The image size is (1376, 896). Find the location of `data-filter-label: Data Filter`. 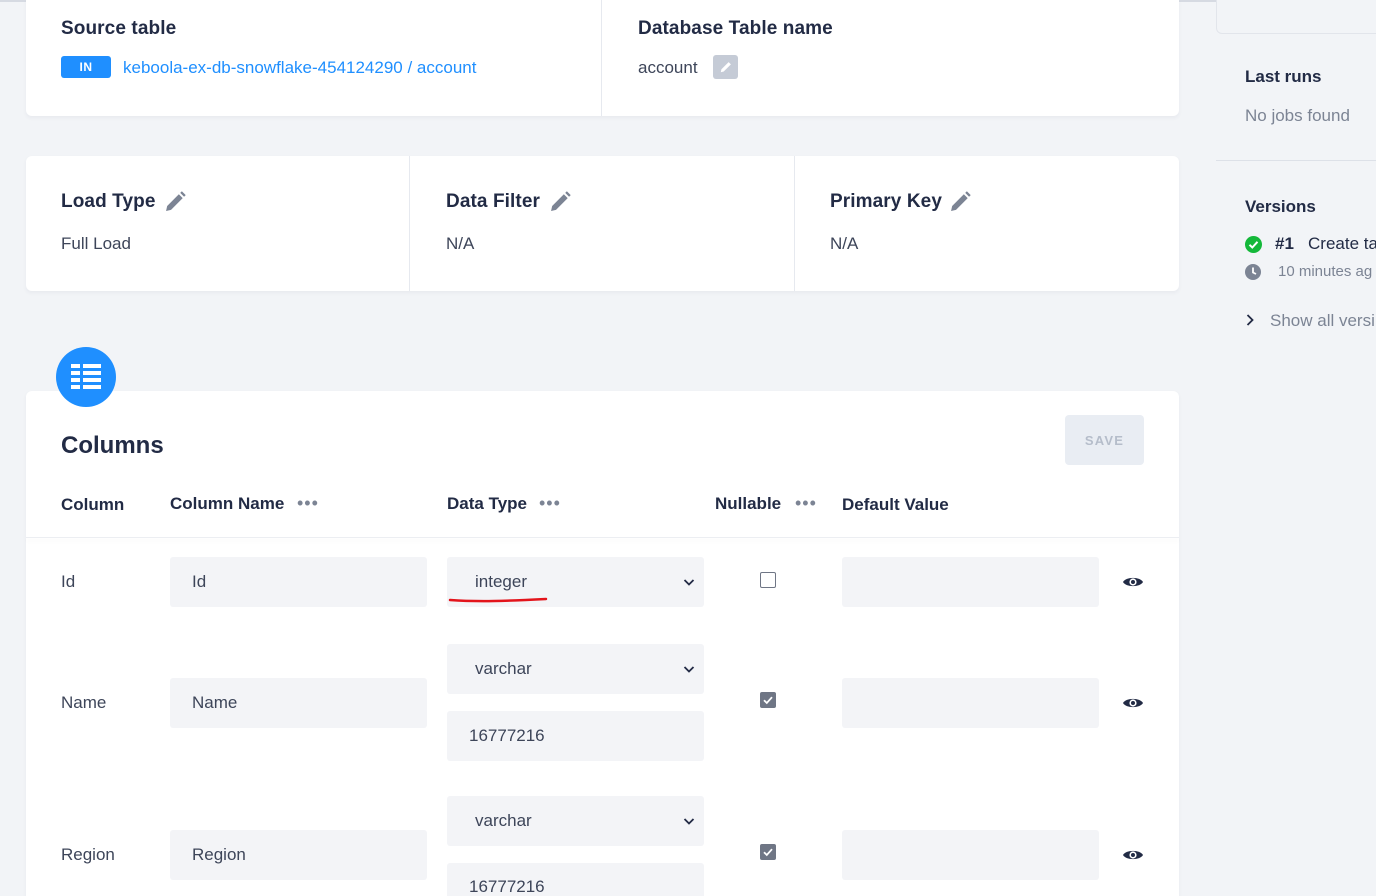

data-filter-label: Data Filter is located at coordinates (493, 201).